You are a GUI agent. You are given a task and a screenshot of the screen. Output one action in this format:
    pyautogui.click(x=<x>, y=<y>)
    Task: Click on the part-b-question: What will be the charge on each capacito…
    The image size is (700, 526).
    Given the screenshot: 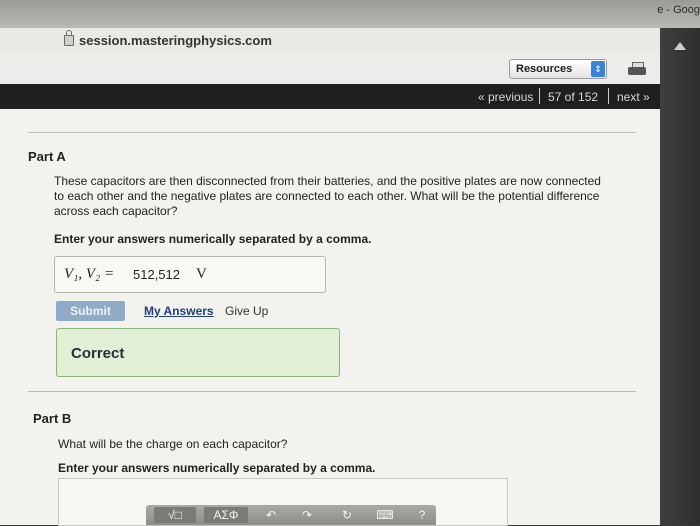 What is the action you would take?
    pyautogui.click(x=173, y=444)
    